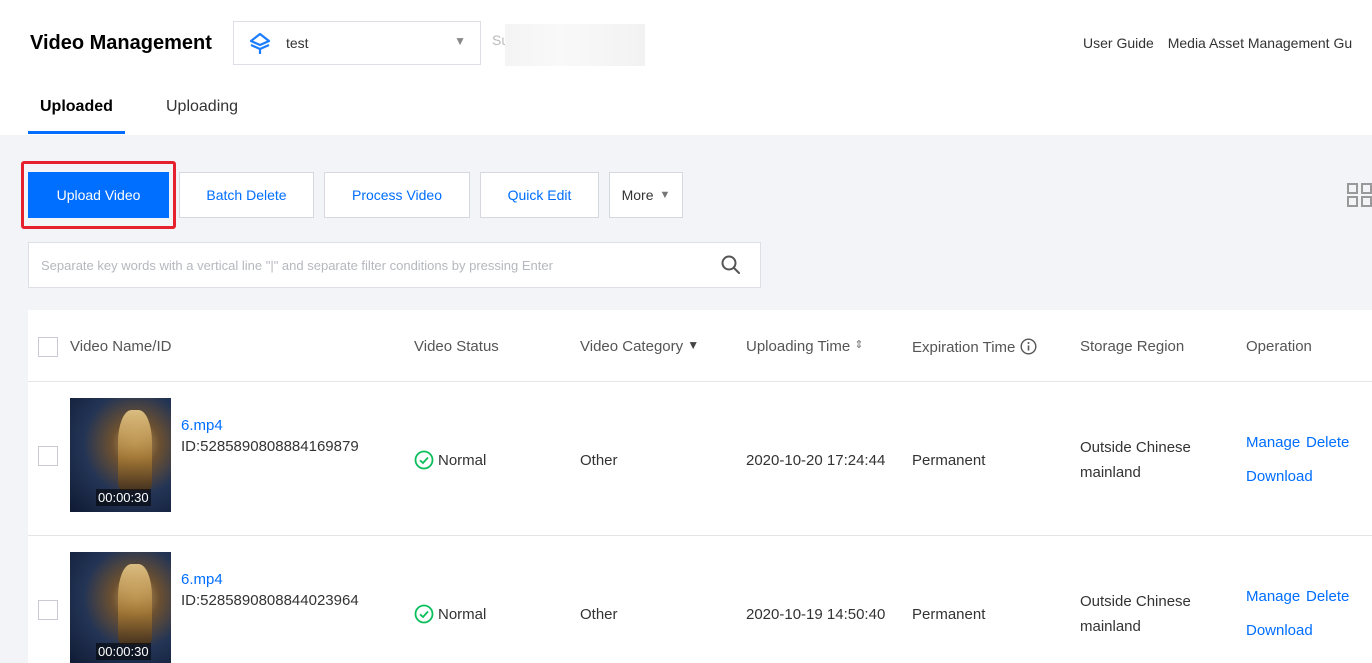  I want to click on filter-icon: ▼, so click(693, 345).